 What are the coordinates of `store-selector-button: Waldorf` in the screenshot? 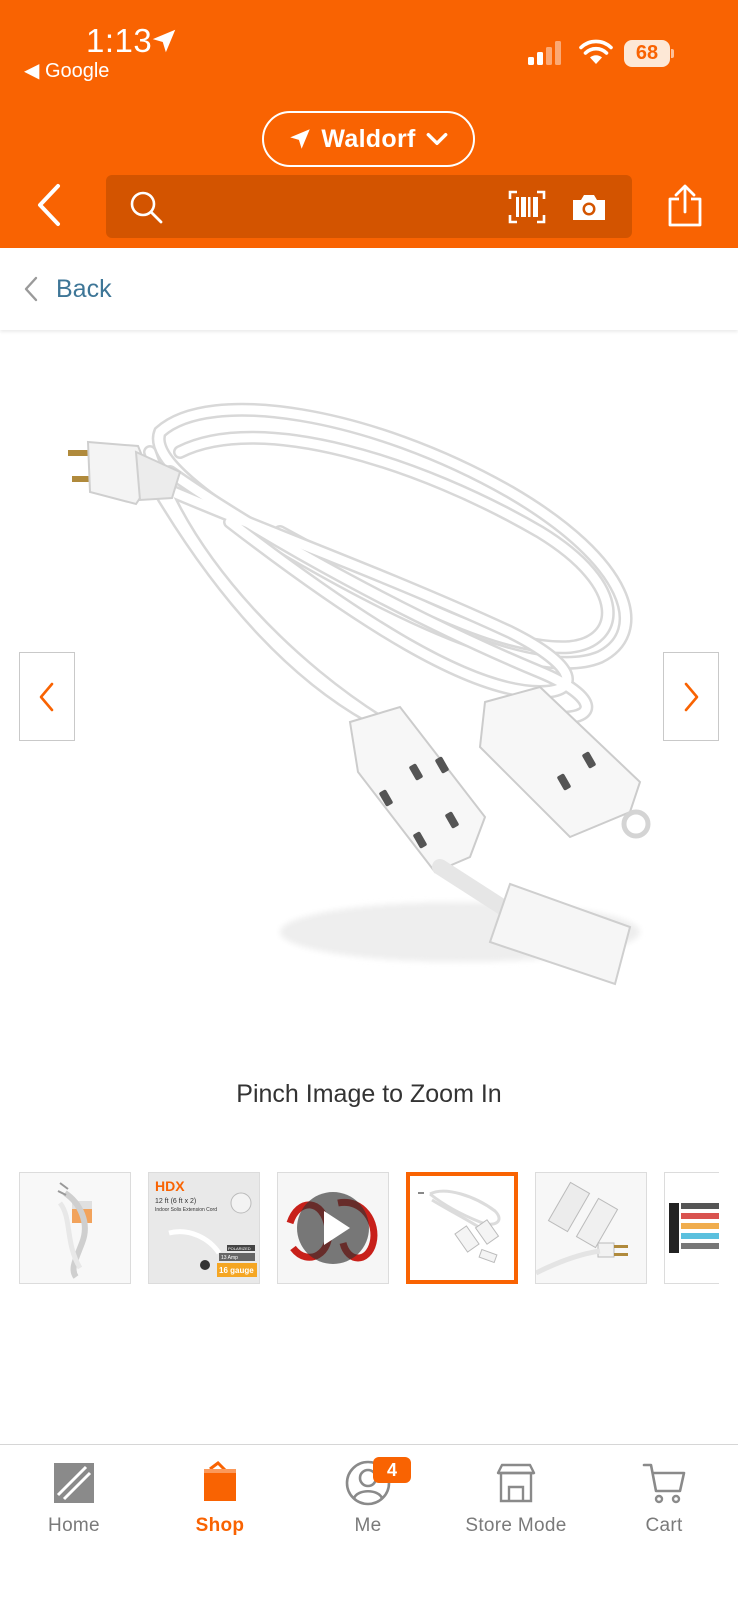 It's located at (368, 139).